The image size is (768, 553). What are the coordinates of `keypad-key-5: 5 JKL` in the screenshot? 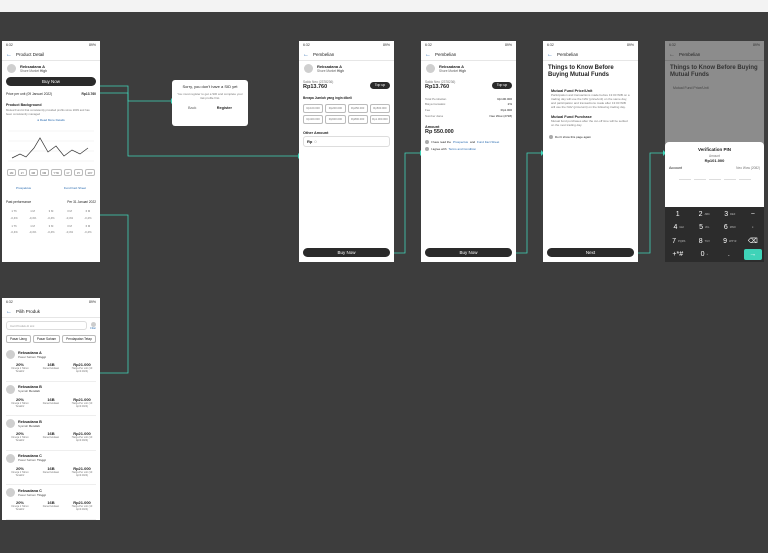 It's located at (705, 227).